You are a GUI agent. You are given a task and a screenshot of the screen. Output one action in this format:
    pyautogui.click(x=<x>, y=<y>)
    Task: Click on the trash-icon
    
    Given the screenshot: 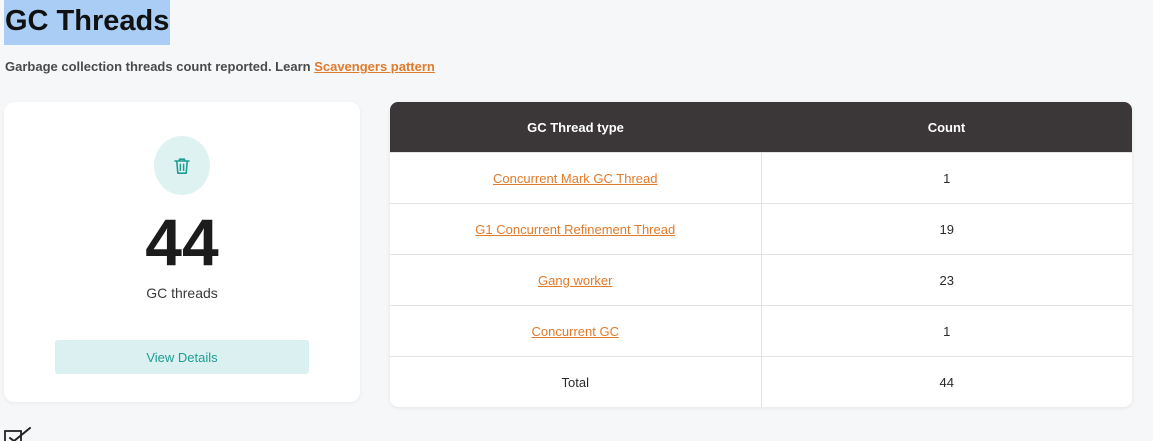 What is the action you would take?
    pyautogui.click(x=182, y=165)
    